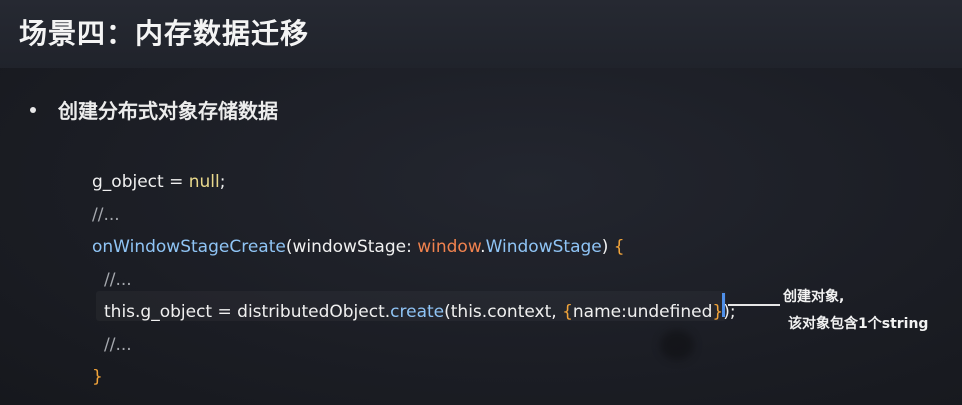  Describe the element at coordinates (164, 33) in the screenshot. I see `slide-title: 场景四：内存数据迁移` at that location.